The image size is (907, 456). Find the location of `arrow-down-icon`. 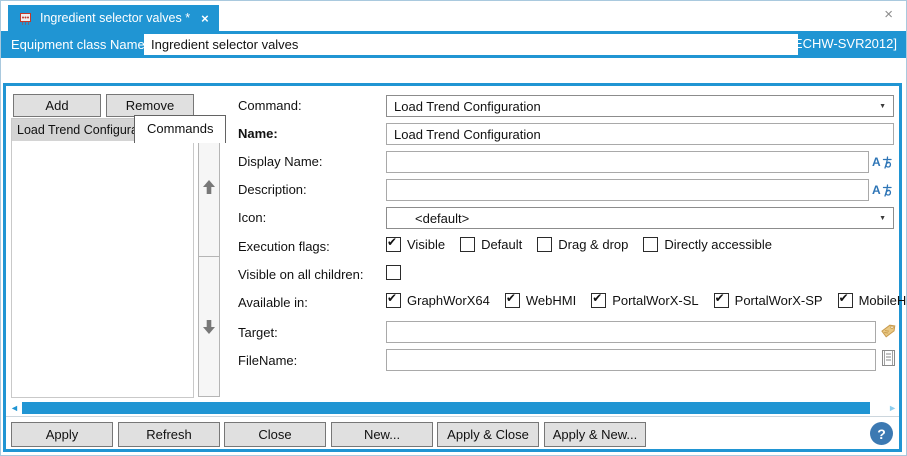

arrow-down-icon is located at coordinates (209, 327).